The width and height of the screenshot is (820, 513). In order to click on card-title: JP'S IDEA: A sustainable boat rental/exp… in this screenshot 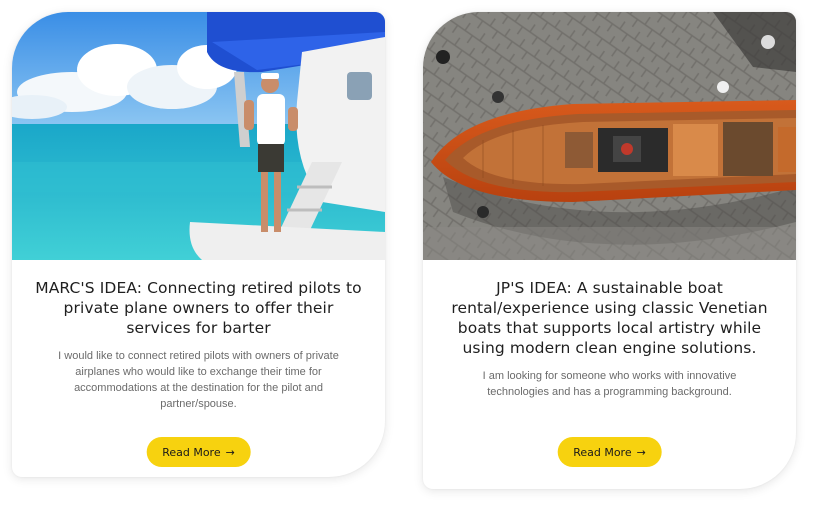, I will do `click(609, 318)`.